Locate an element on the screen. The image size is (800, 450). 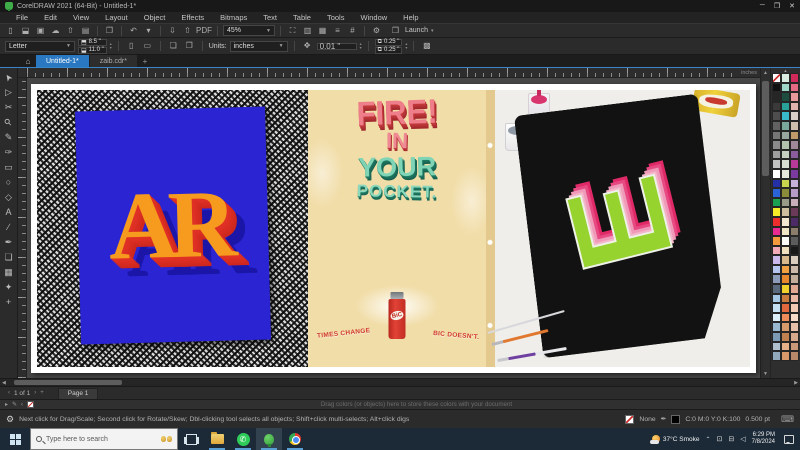
chrome-button is located at coordinates (295, 439).